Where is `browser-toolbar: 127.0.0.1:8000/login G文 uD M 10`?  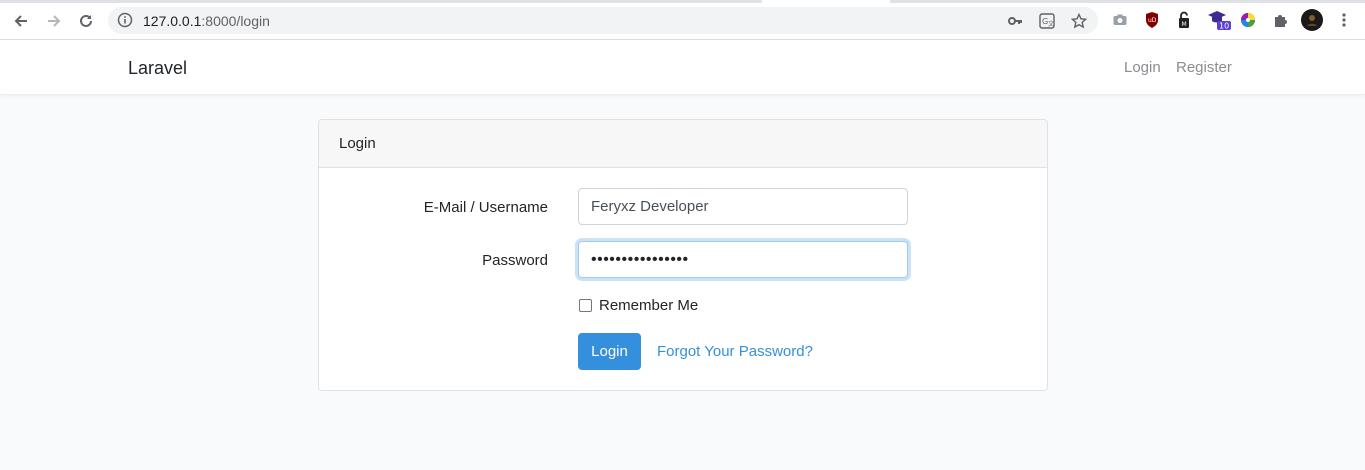 browser-toolbar: 127.0.0.1:8000/login G文 uD M 10 is located at coordinates (682, 20).